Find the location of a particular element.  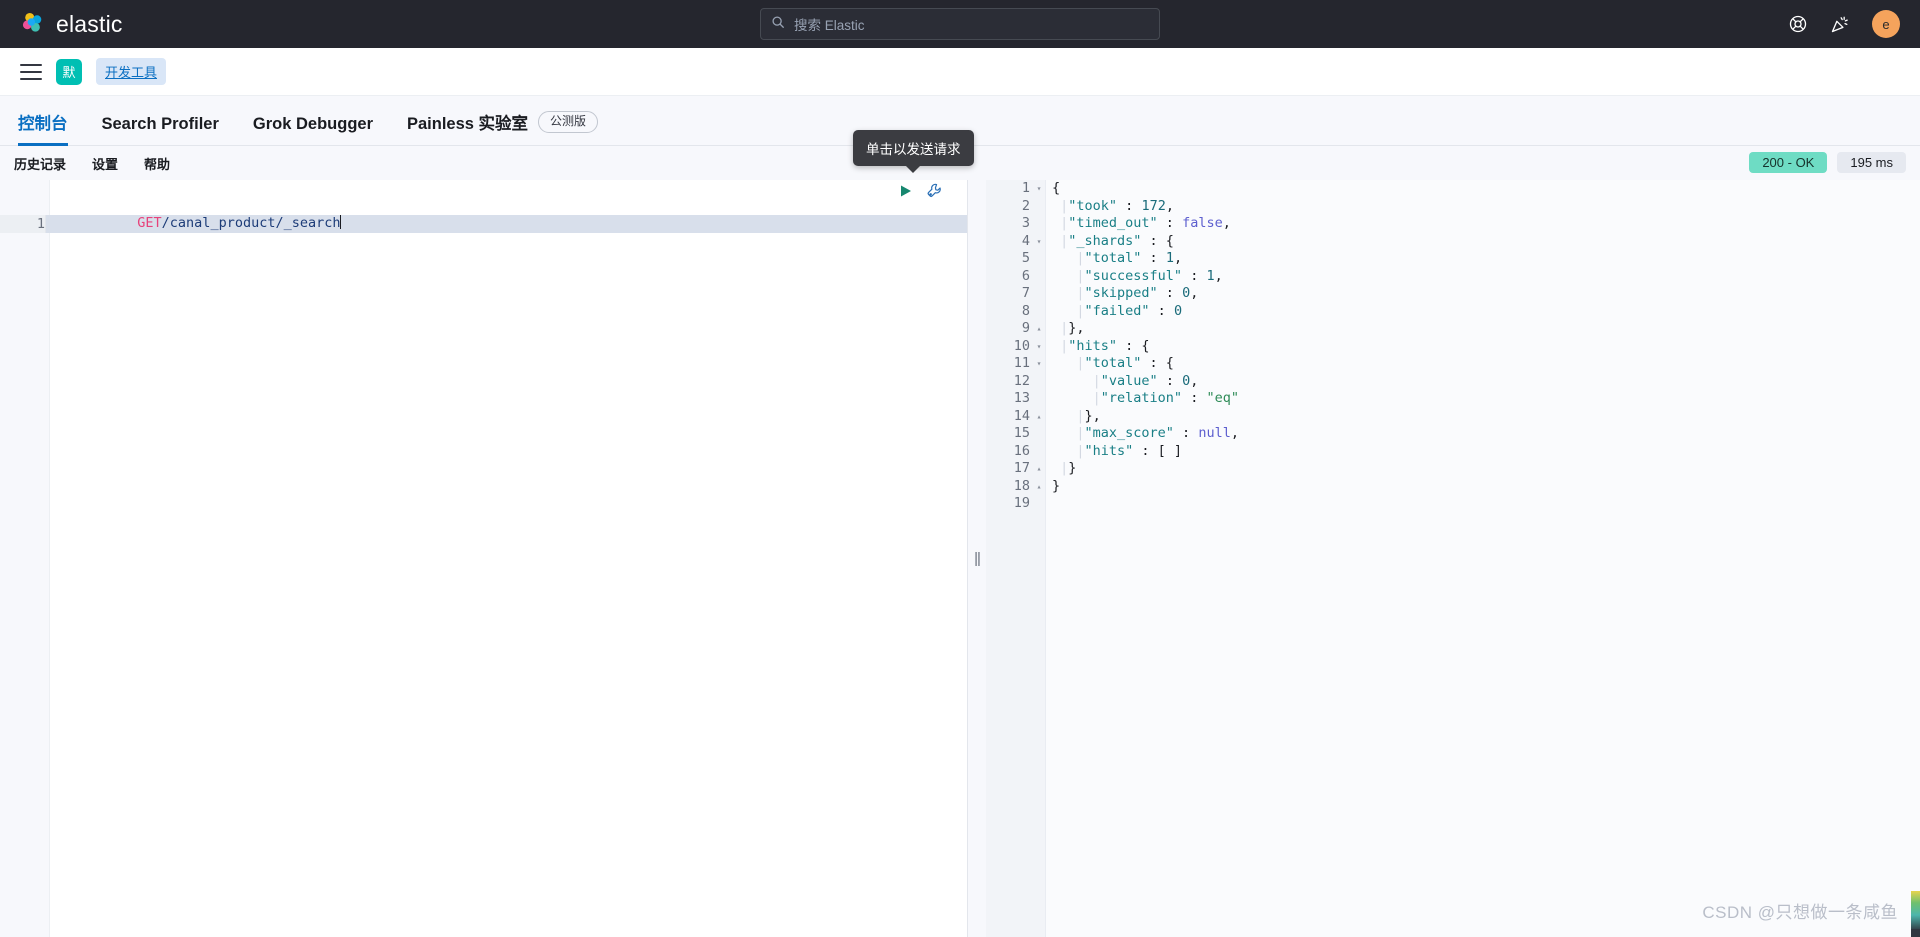

tab-console: 控制台 is located at coordinates (43, 128).